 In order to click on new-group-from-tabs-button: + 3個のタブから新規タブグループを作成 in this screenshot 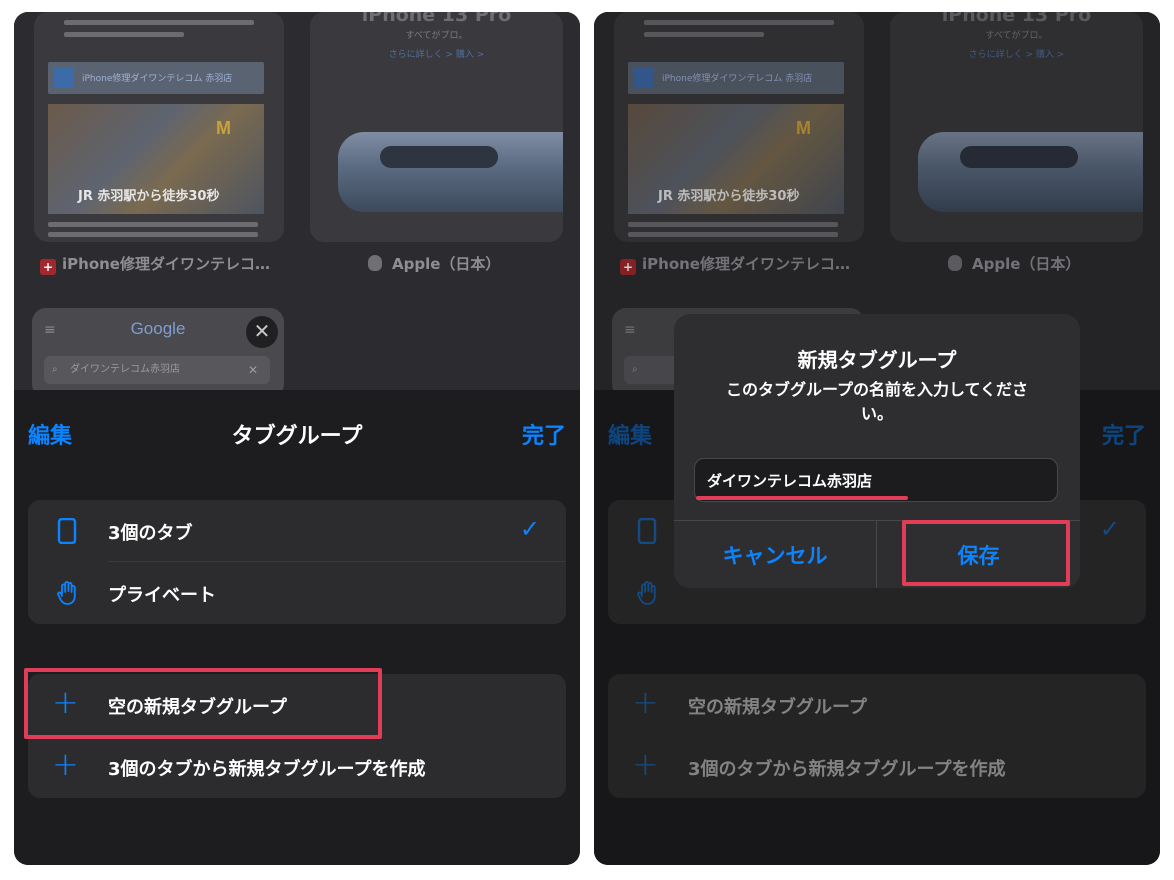, I will do `click(297, 767)`.